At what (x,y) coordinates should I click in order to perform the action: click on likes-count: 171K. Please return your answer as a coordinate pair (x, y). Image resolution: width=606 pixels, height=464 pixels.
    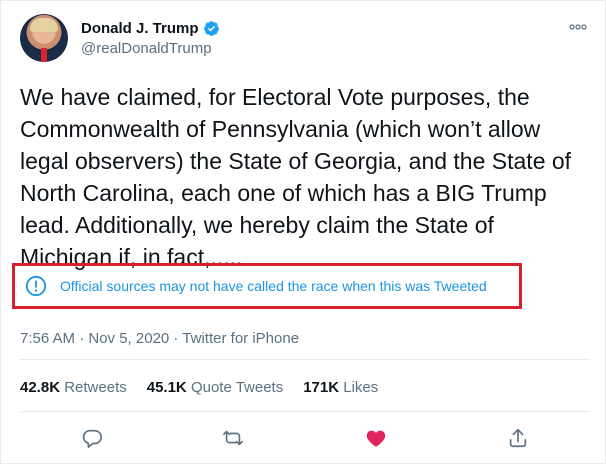
    Looking at the image, I should click on (321, 387).